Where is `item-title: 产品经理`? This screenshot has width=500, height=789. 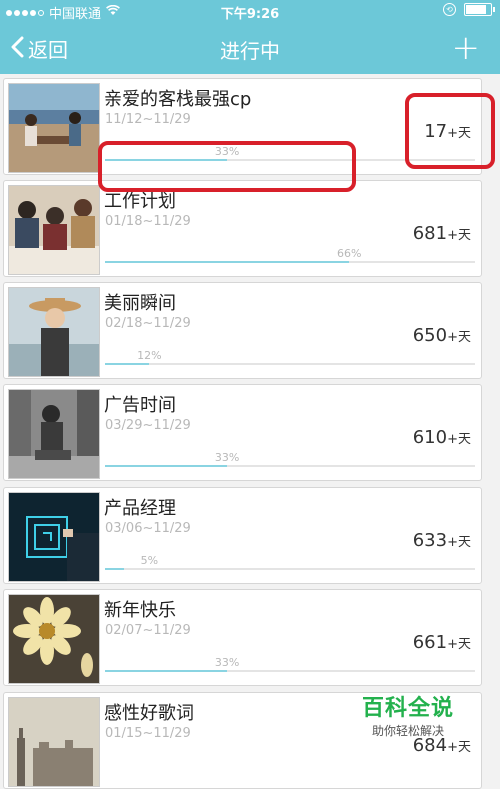 item-title: 产品经理 is located at coordinates (140, 508).